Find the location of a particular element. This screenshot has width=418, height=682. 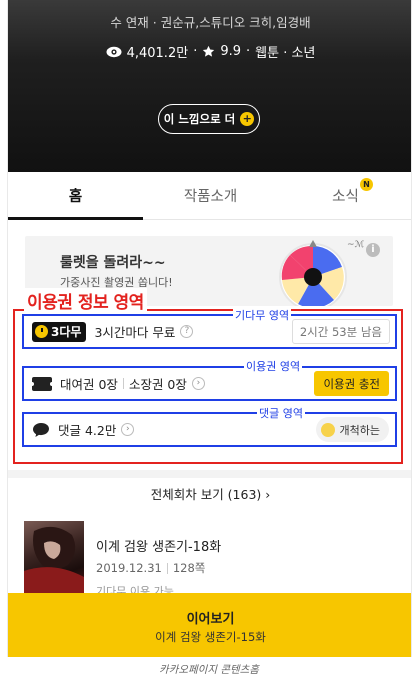

similar-more-button: 이 느낌으로 더 + is located at coordinates (209, 119).